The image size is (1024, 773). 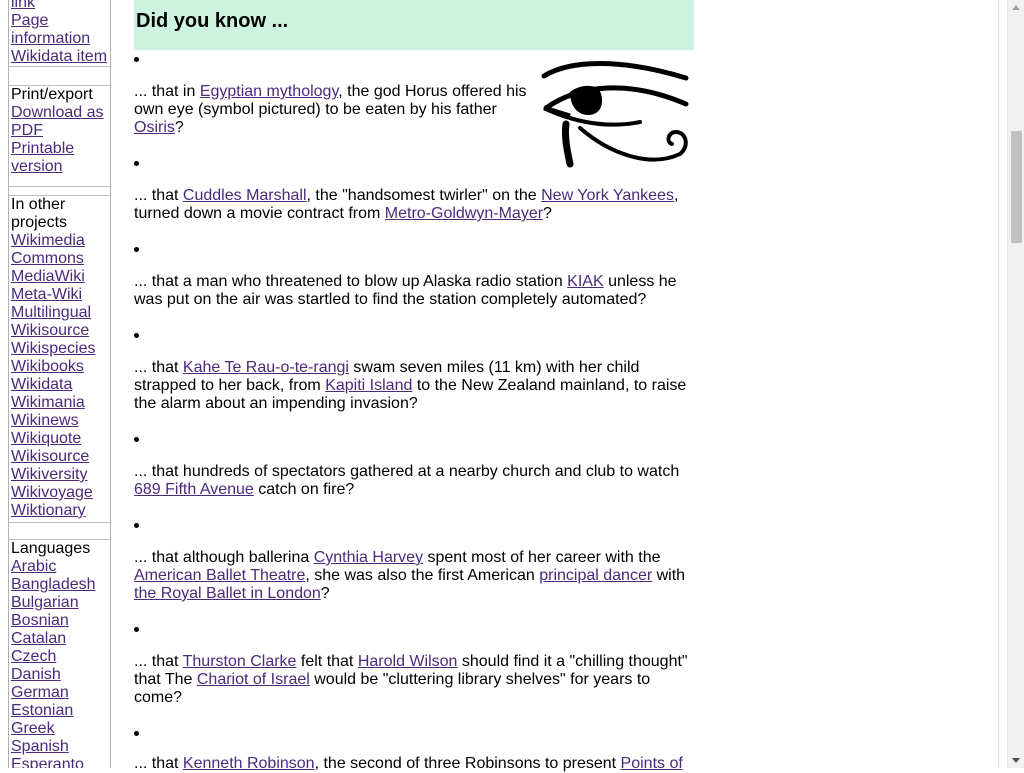 What do you see at coordinates (652, 763) in the screenshot?
I see `link-points-of: Points of` at bounding box center [652, 763].